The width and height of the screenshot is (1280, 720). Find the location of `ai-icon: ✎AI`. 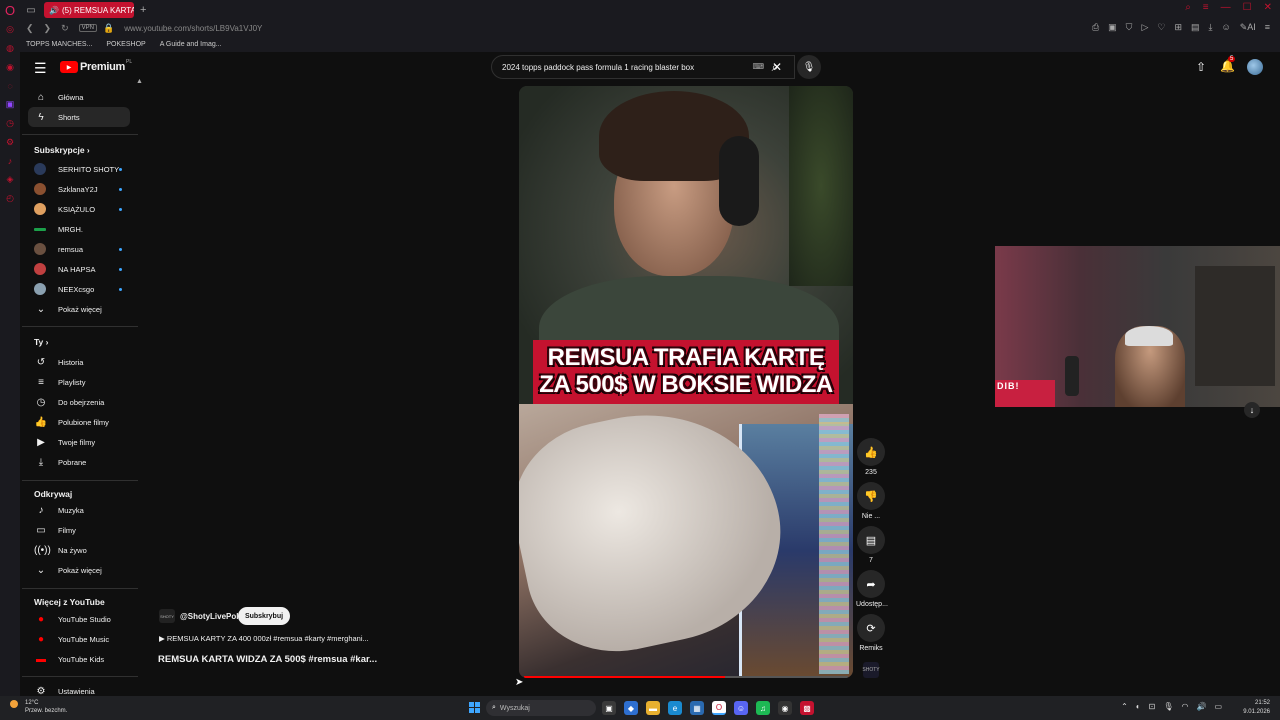

ai-icon: ✎AI is located at coordinates (1248, 27).